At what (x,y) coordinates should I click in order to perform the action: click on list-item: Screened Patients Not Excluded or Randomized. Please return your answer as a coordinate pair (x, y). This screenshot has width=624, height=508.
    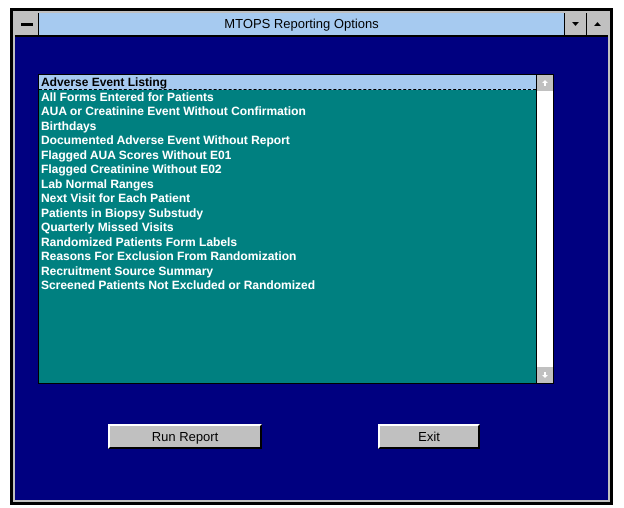
    Looking at the image, I should click on (287, 285).